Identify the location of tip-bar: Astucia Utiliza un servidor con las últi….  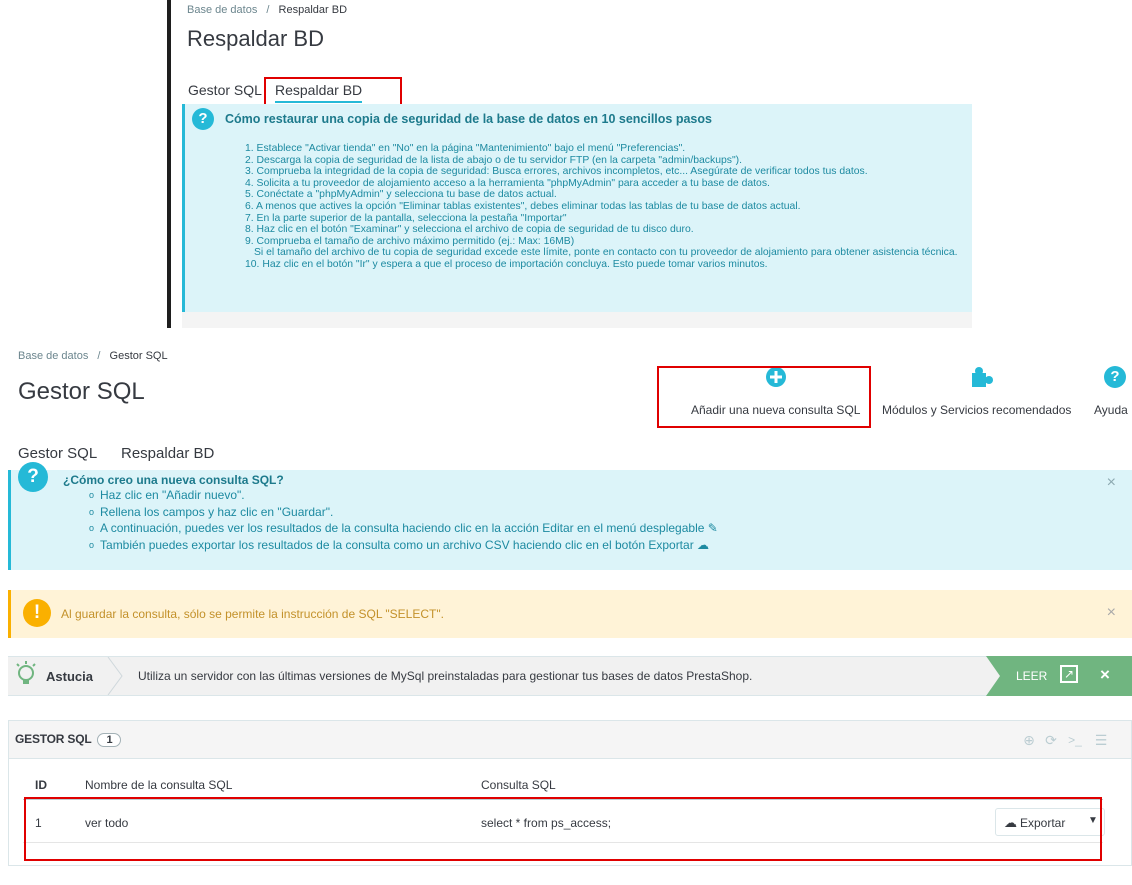
(570, 676).